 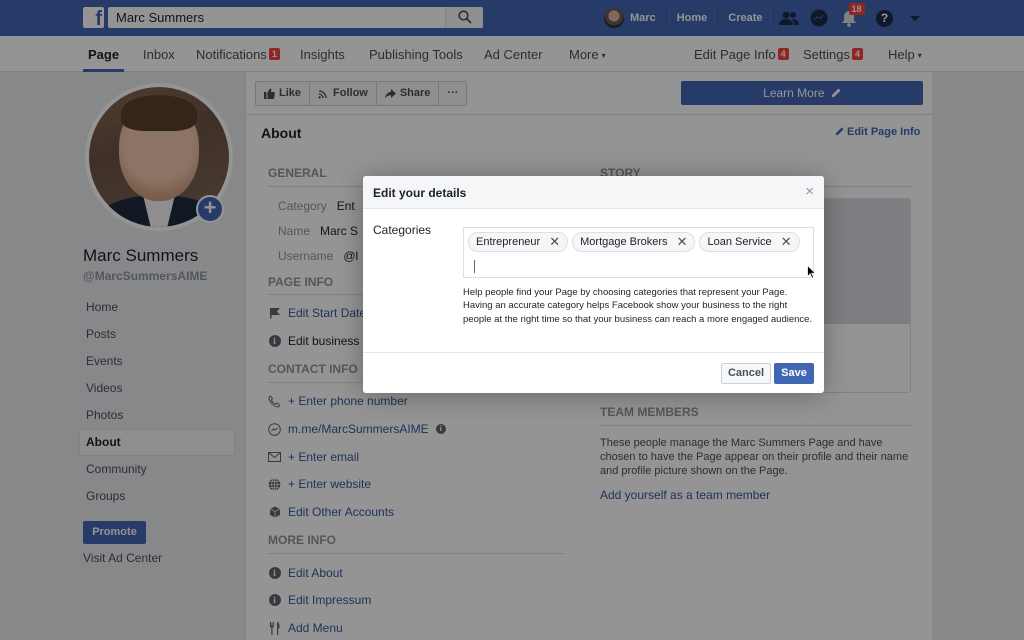 What do you see at coordinates (420, 193) in the screenshot?
I see `dialog-title: Edit your details` at bounding box center [420, 193].